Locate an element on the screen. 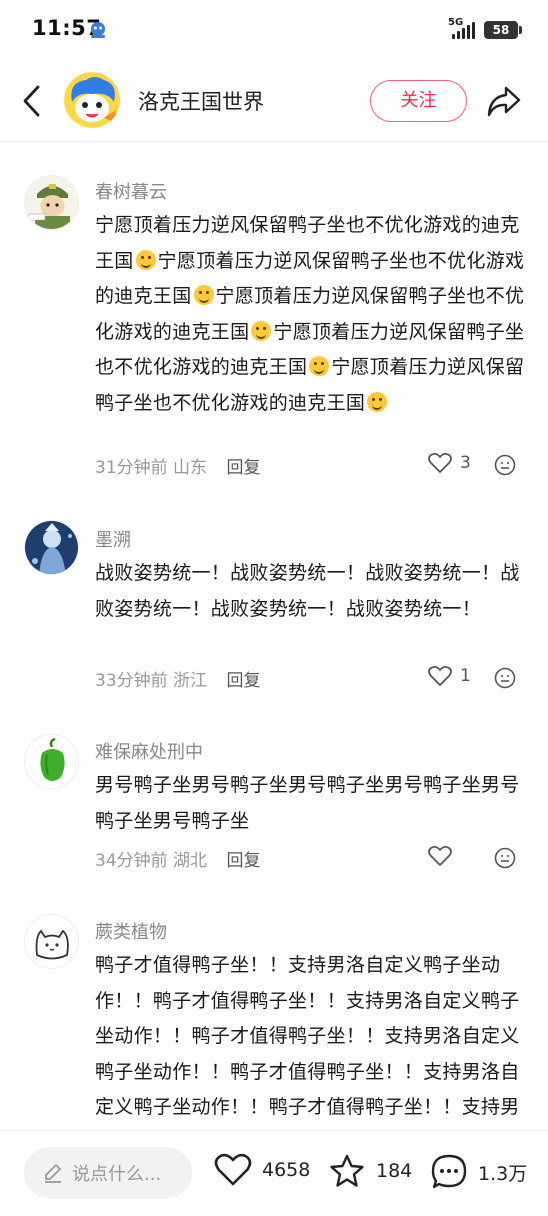 The height and width of the screenshot is (1216, 548). bottom-action-bar: 说点什么... 4658 184 1.3万 is located at coordinates (274, 1173).